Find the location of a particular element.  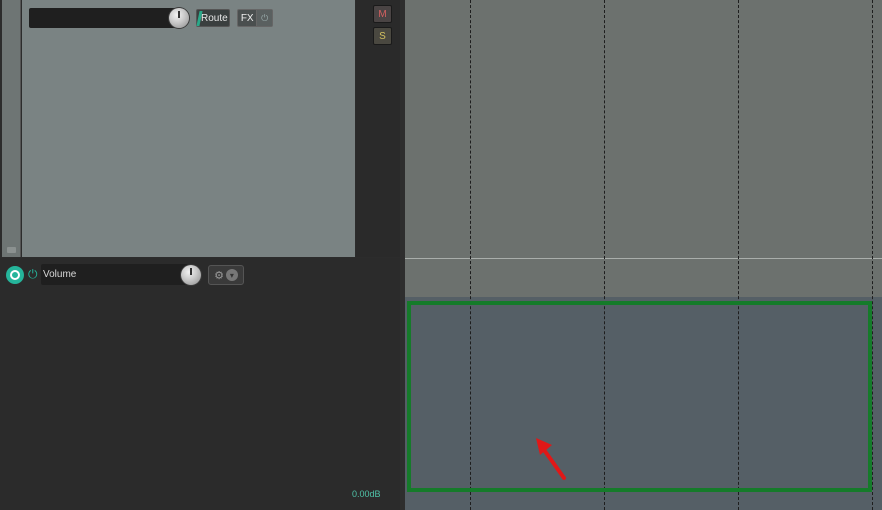

envelope-value-readout: 0.00dB is located at coordinates (366, 494).